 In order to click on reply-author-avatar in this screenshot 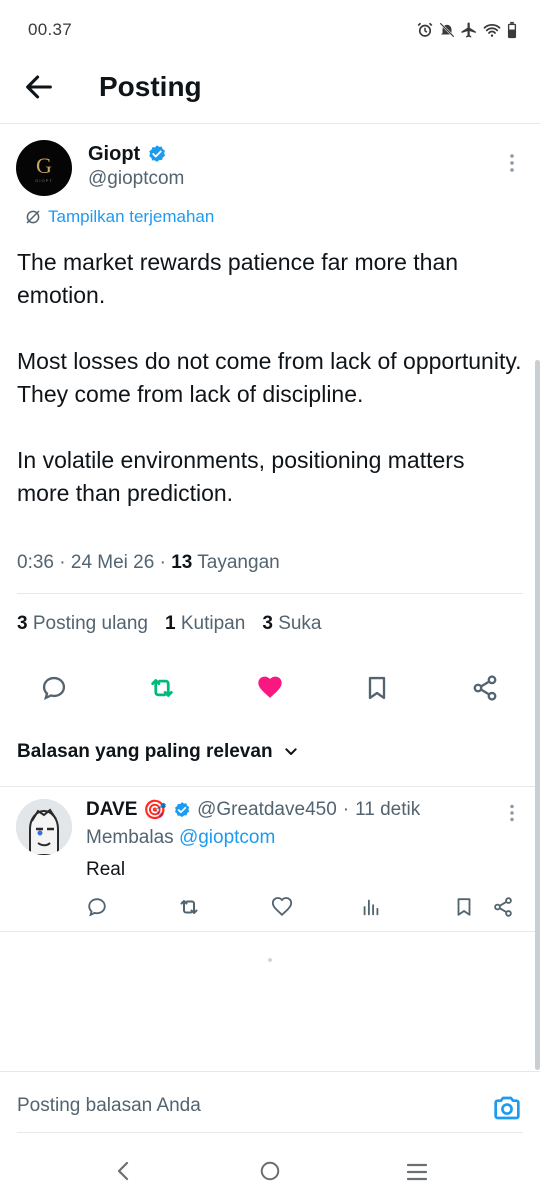, I will do `click(44, 827)`.